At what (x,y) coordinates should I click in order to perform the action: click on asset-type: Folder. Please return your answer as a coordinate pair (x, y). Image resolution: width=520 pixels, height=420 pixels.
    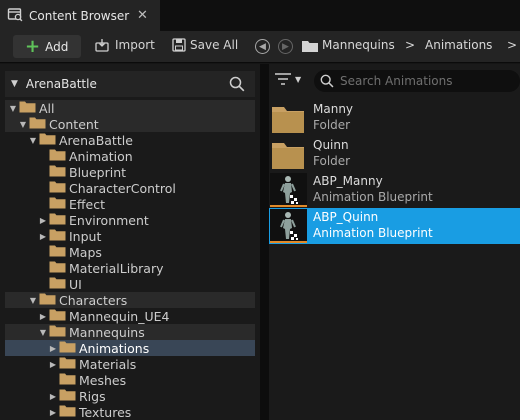
    Looking at the image, I should click on (332, 125).